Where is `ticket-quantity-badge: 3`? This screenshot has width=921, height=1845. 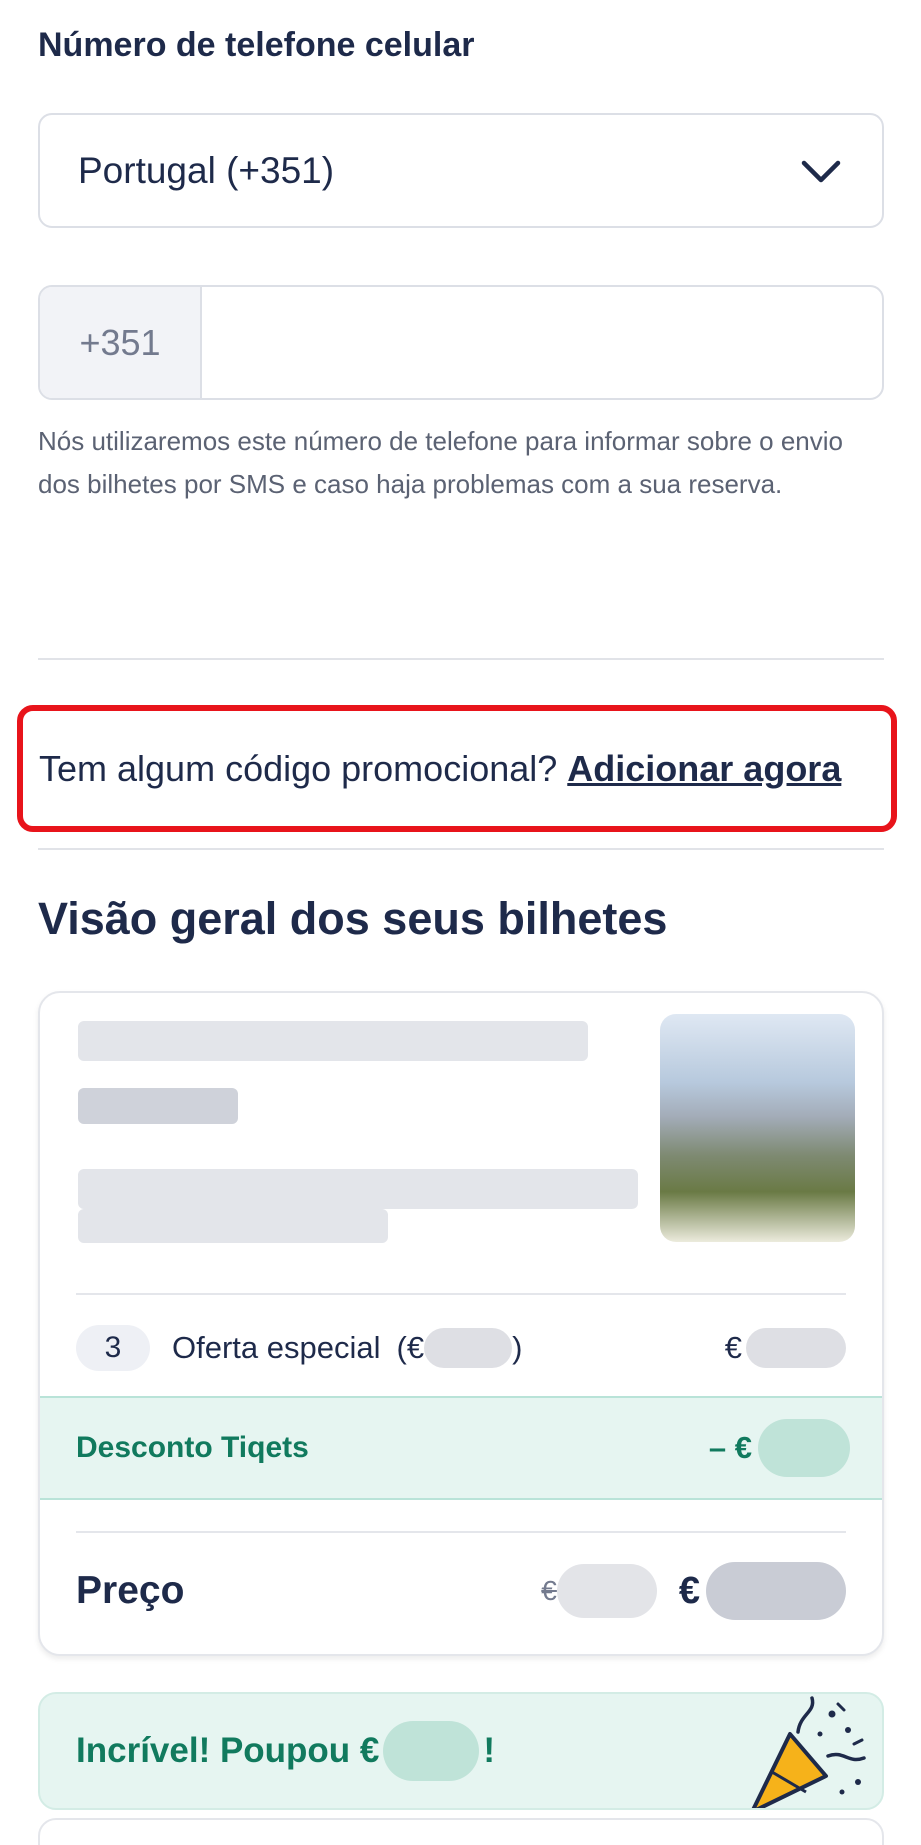 ticket-quantity-badge: 3 is located at coordinates (113, 1348).